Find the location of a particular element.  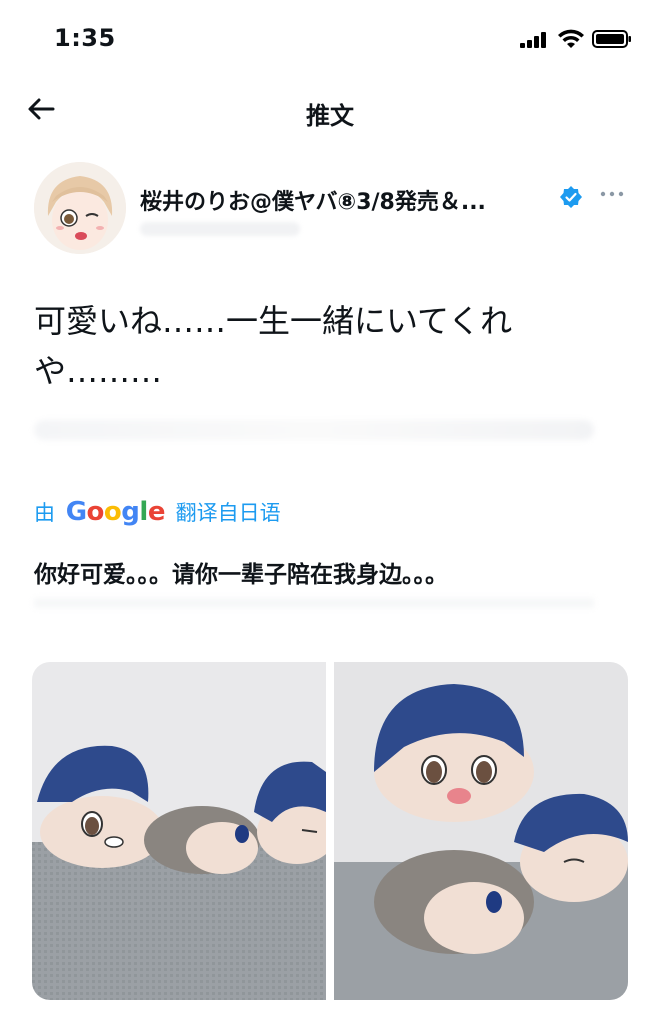

translation-suffix: 翻译自日语 is located at coordinates (228, 513).